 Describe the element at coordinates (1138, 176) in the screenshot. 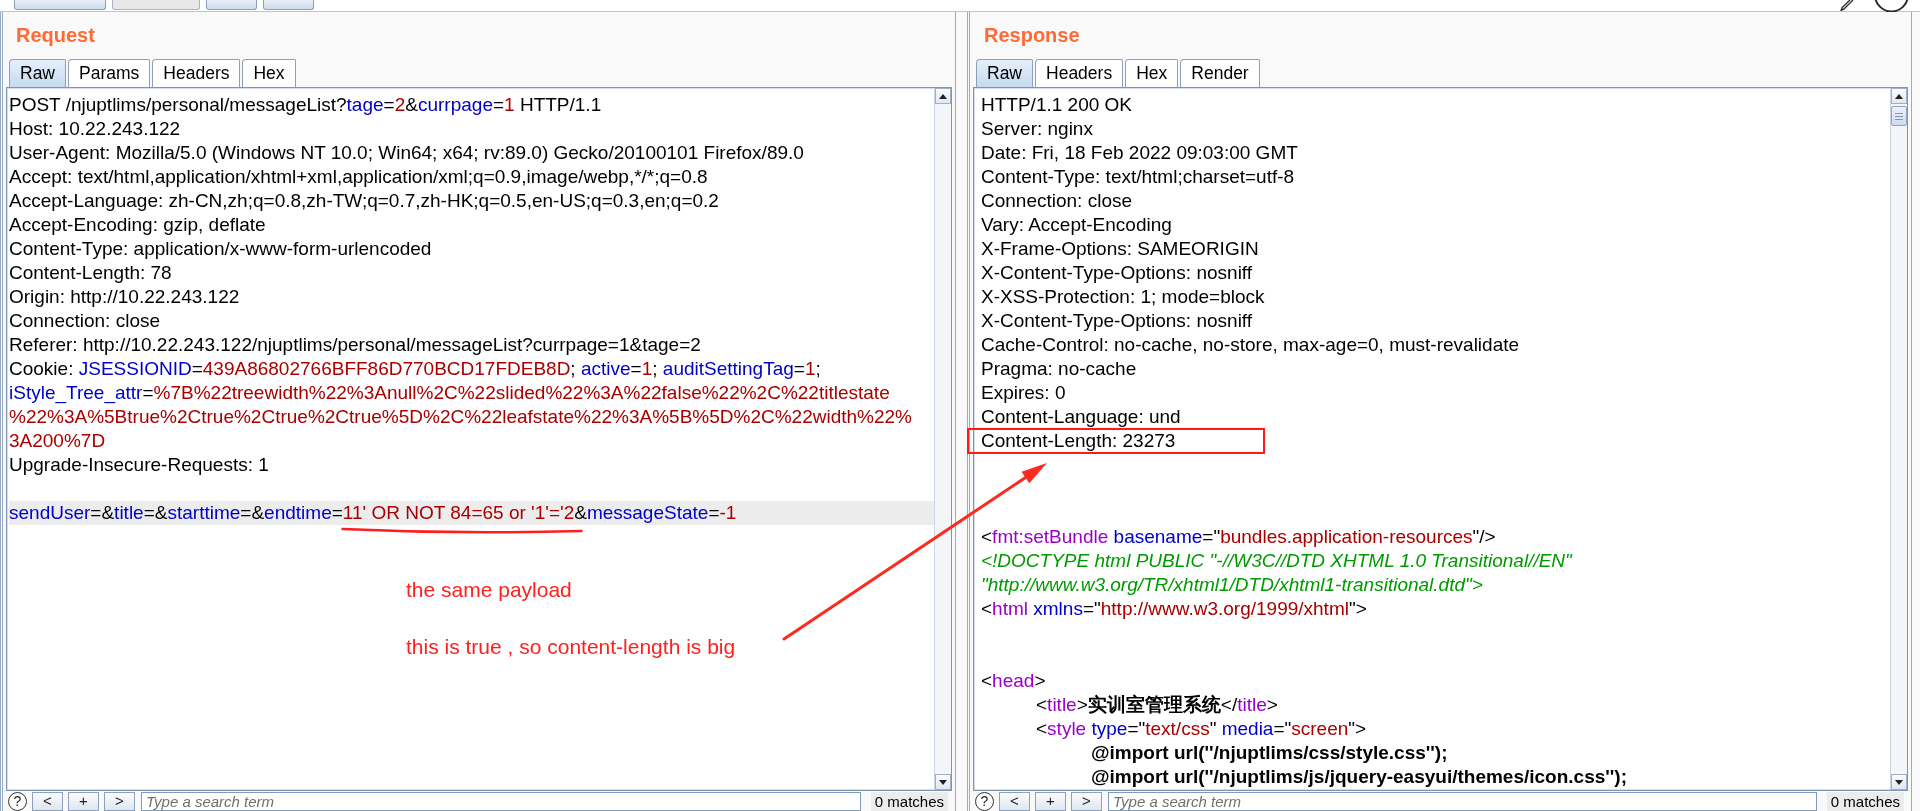

I see `code-line: Content-Type: text/html;charset=utf-8` at that location.